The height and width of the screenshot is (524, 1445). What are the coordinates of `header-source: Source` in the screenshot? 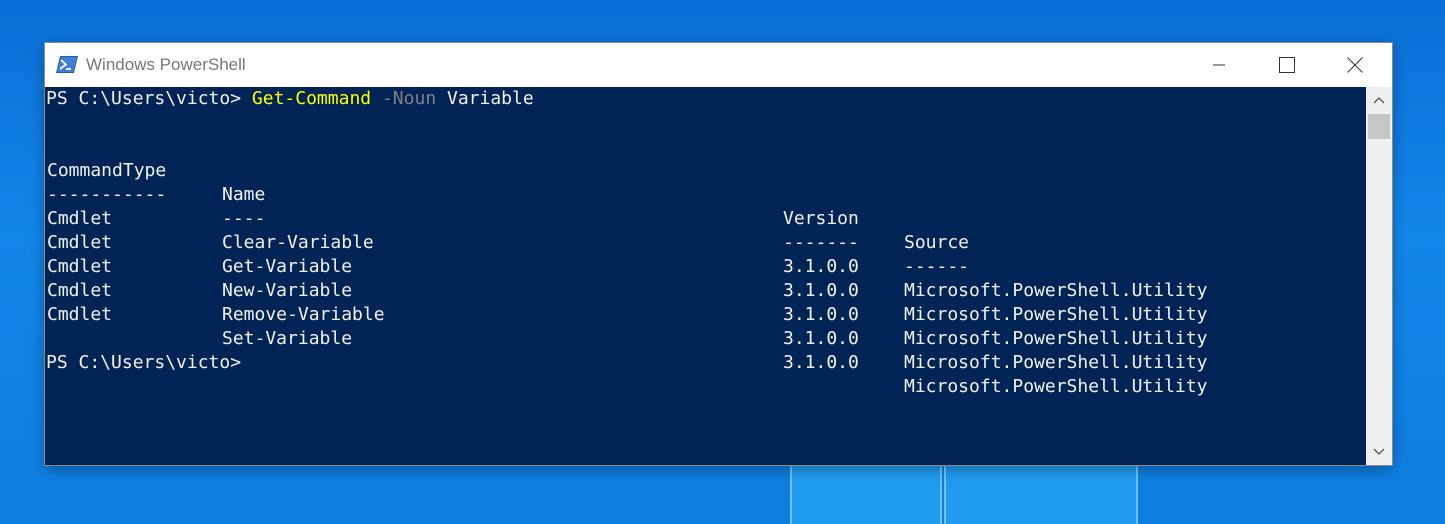 It's located at (937, 242).